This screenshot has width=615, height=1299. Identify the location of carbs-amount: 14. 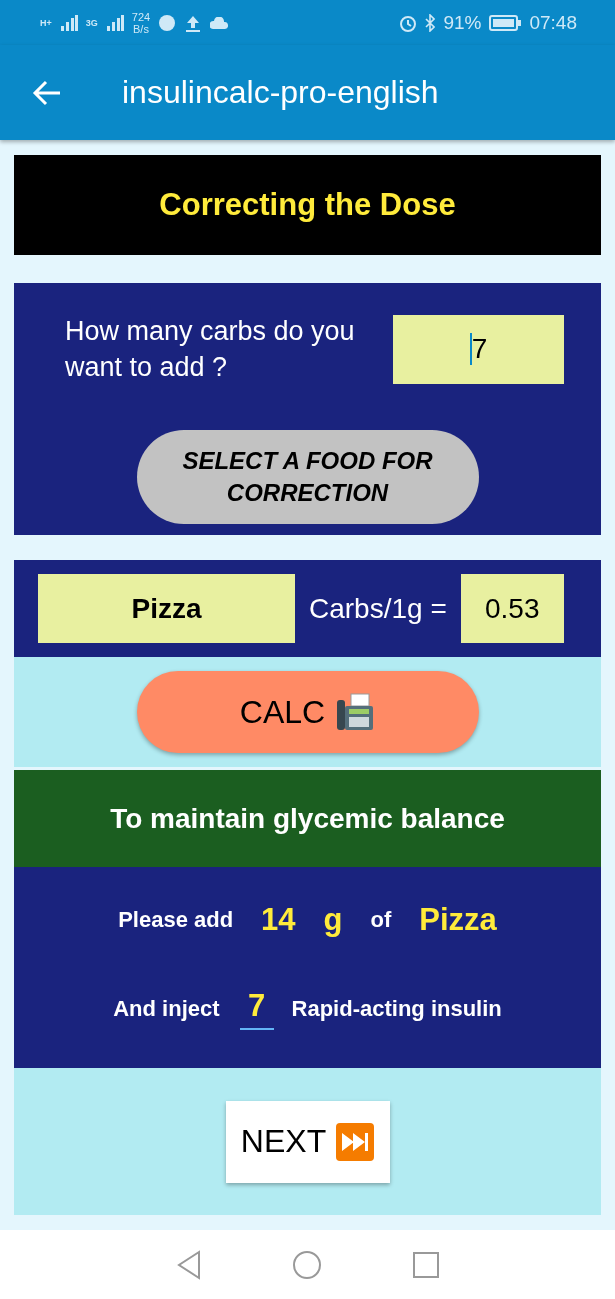
(278, 920).